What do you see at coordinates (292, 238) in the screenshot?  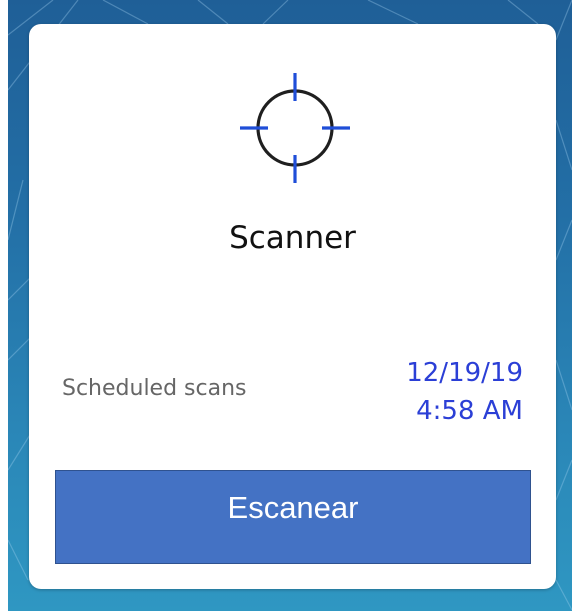 I see `card-title: Scanner` at bounding box center [292, 238].